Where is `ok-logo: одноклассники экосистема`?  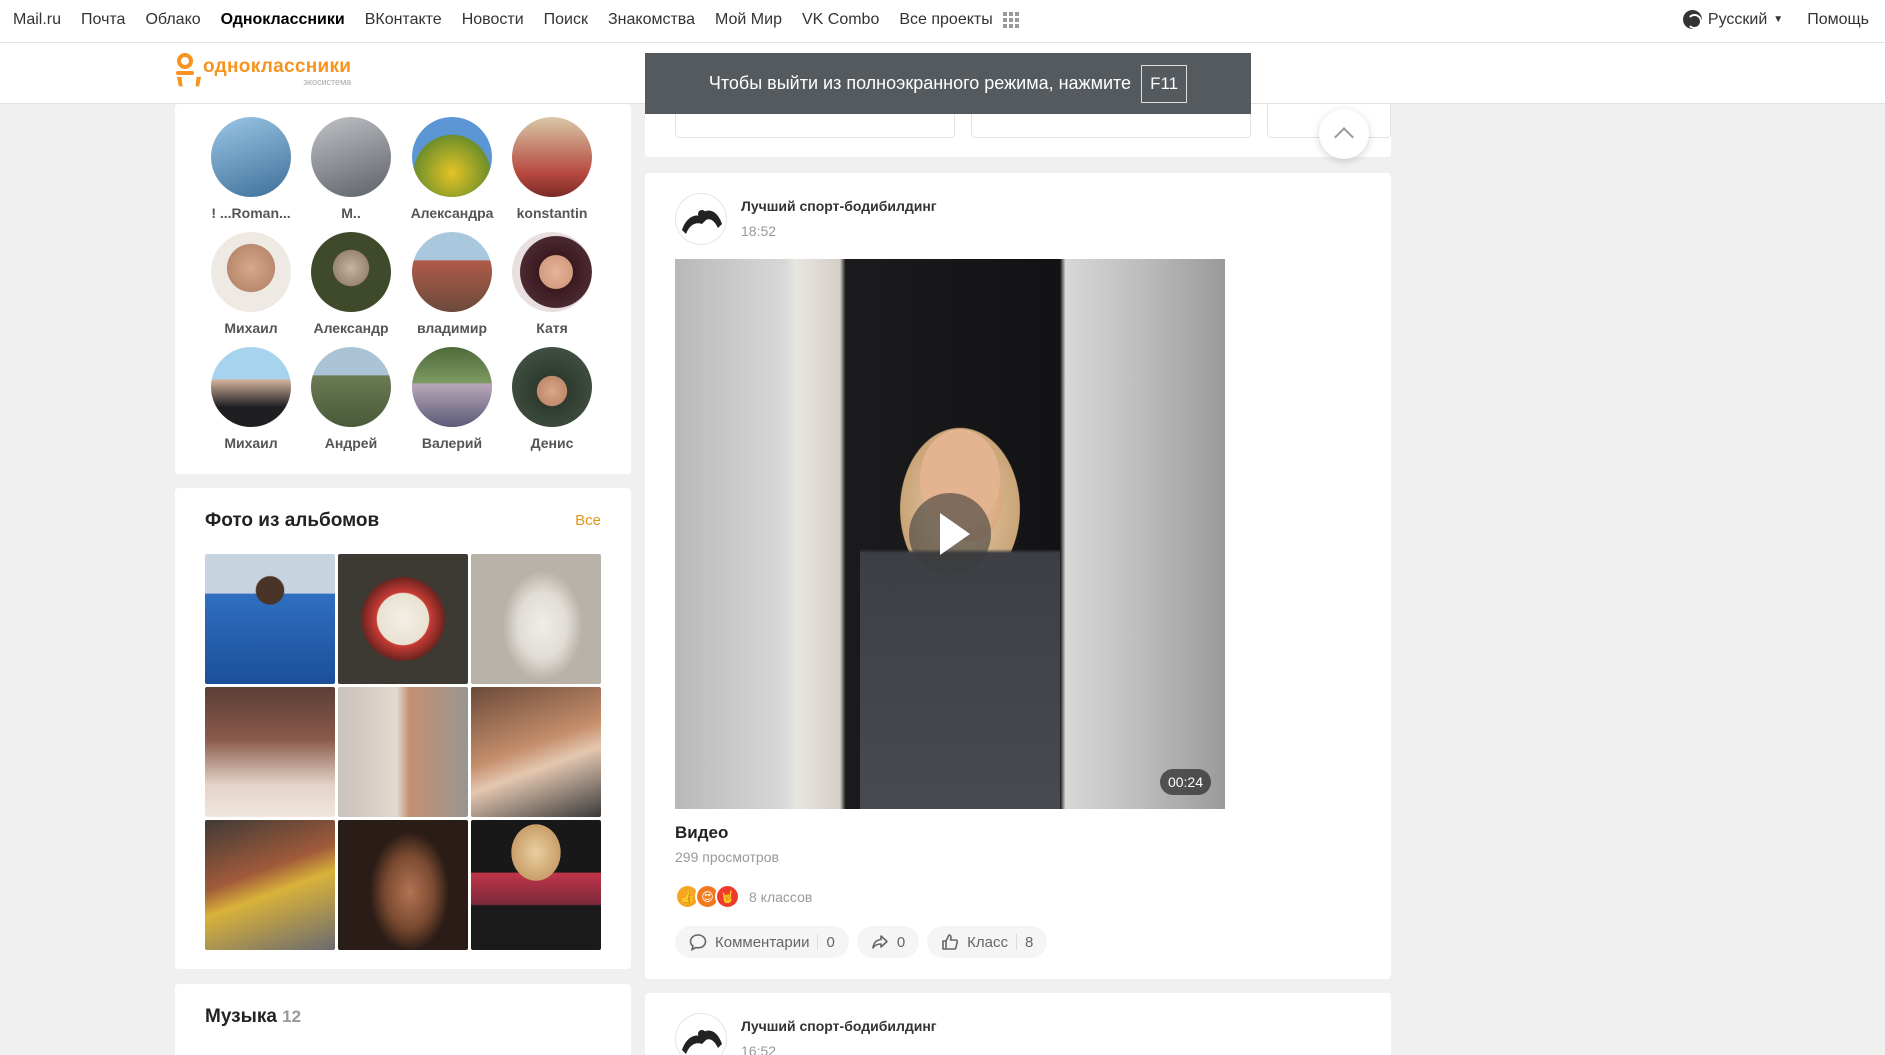 ok-logo: одноклассники экосистема is located at coordinates (263, 71).